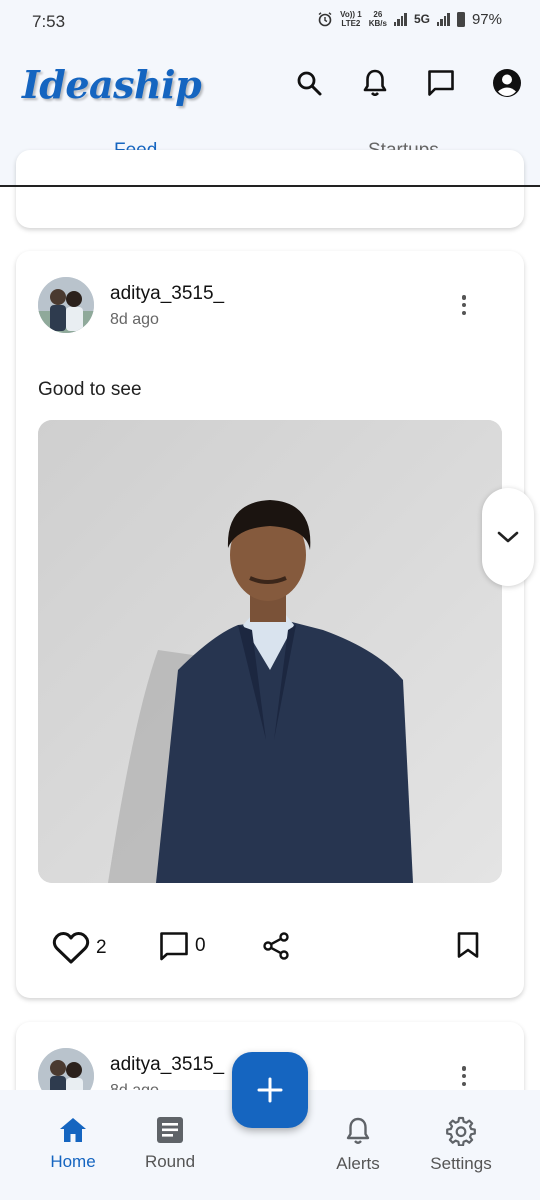 The image size is (540, 1200). What do you see at coordinates (409, 19) in the screenshot?
I see `status-indicators: Vo)) 1 LTE2 26 KB/s 5G 97%` at bounding box center [409, 19].